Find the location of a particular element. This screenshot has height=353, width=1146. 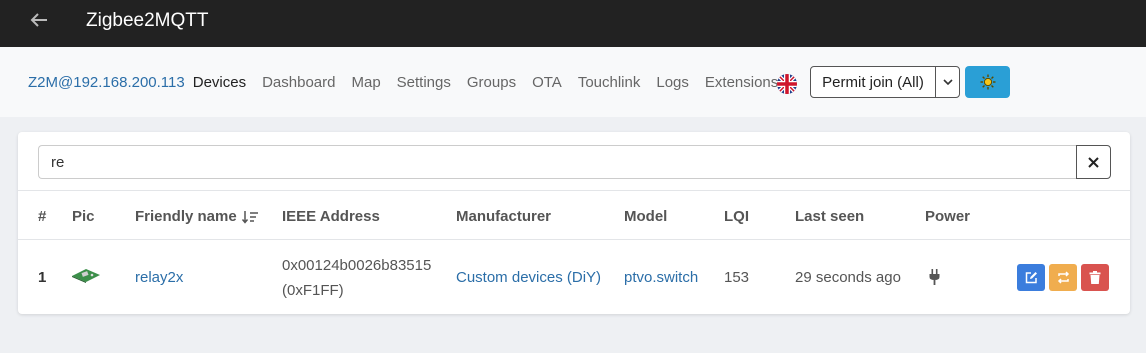

nav-item-logs: Logs is located at coordinates (672, 83).